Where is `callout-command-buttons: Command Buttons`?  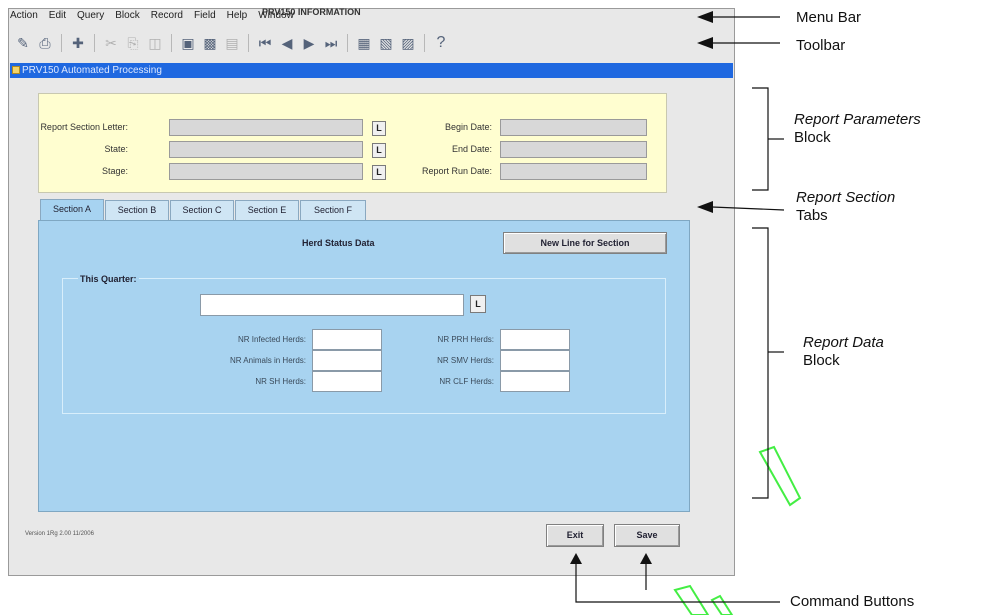 callout-command-buttons: Command Buttons is located at coordinates (852, 601).